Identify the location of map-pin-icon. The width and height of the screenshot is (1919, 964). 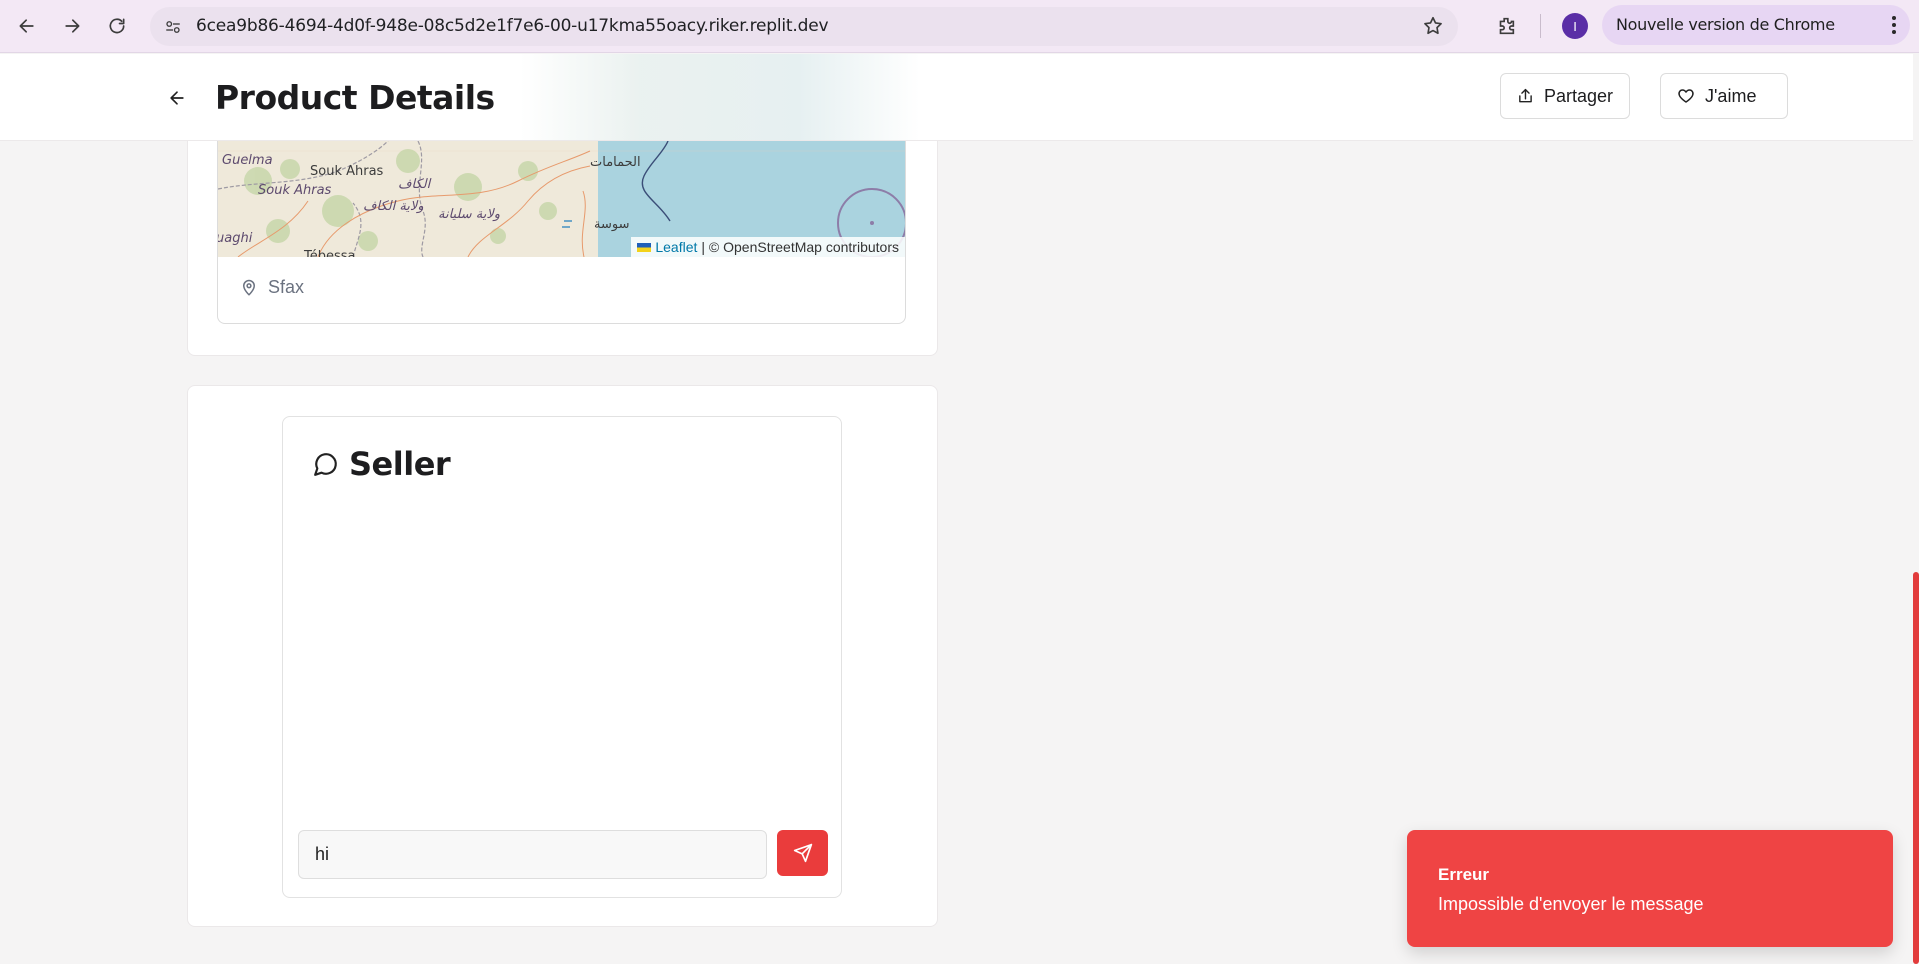
(249, 287).